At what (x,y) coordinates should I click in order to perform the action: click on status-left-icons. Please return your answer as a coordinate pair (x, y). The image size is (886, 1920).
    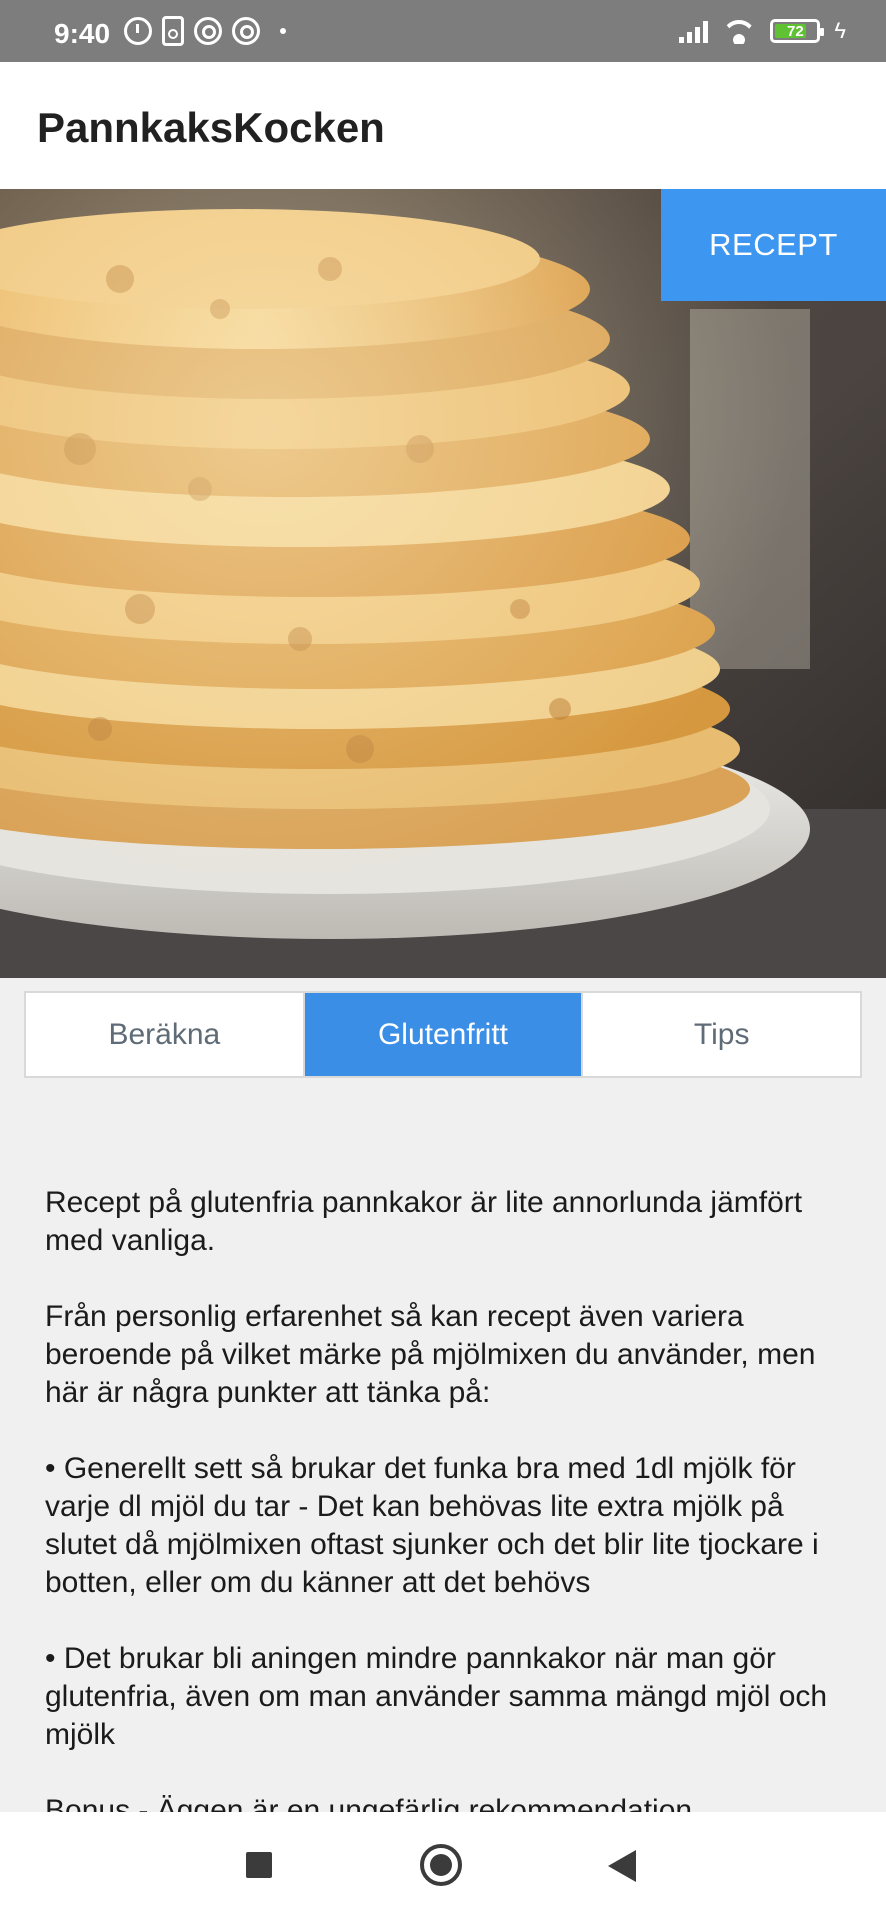
    Looking at the image, I should click on (205, 31).